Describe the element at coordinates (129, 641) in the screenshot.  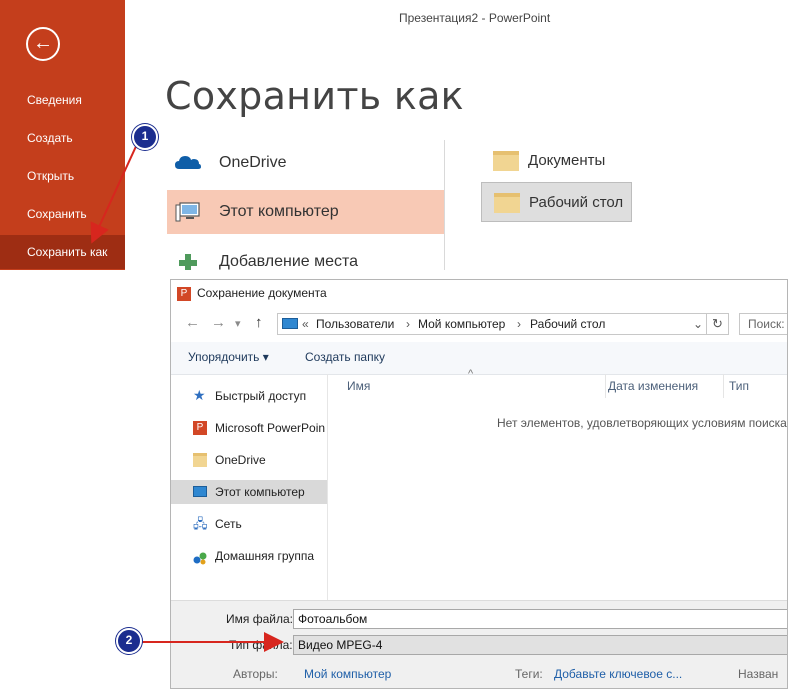
I see `callout-badge-2: 2` at that location.